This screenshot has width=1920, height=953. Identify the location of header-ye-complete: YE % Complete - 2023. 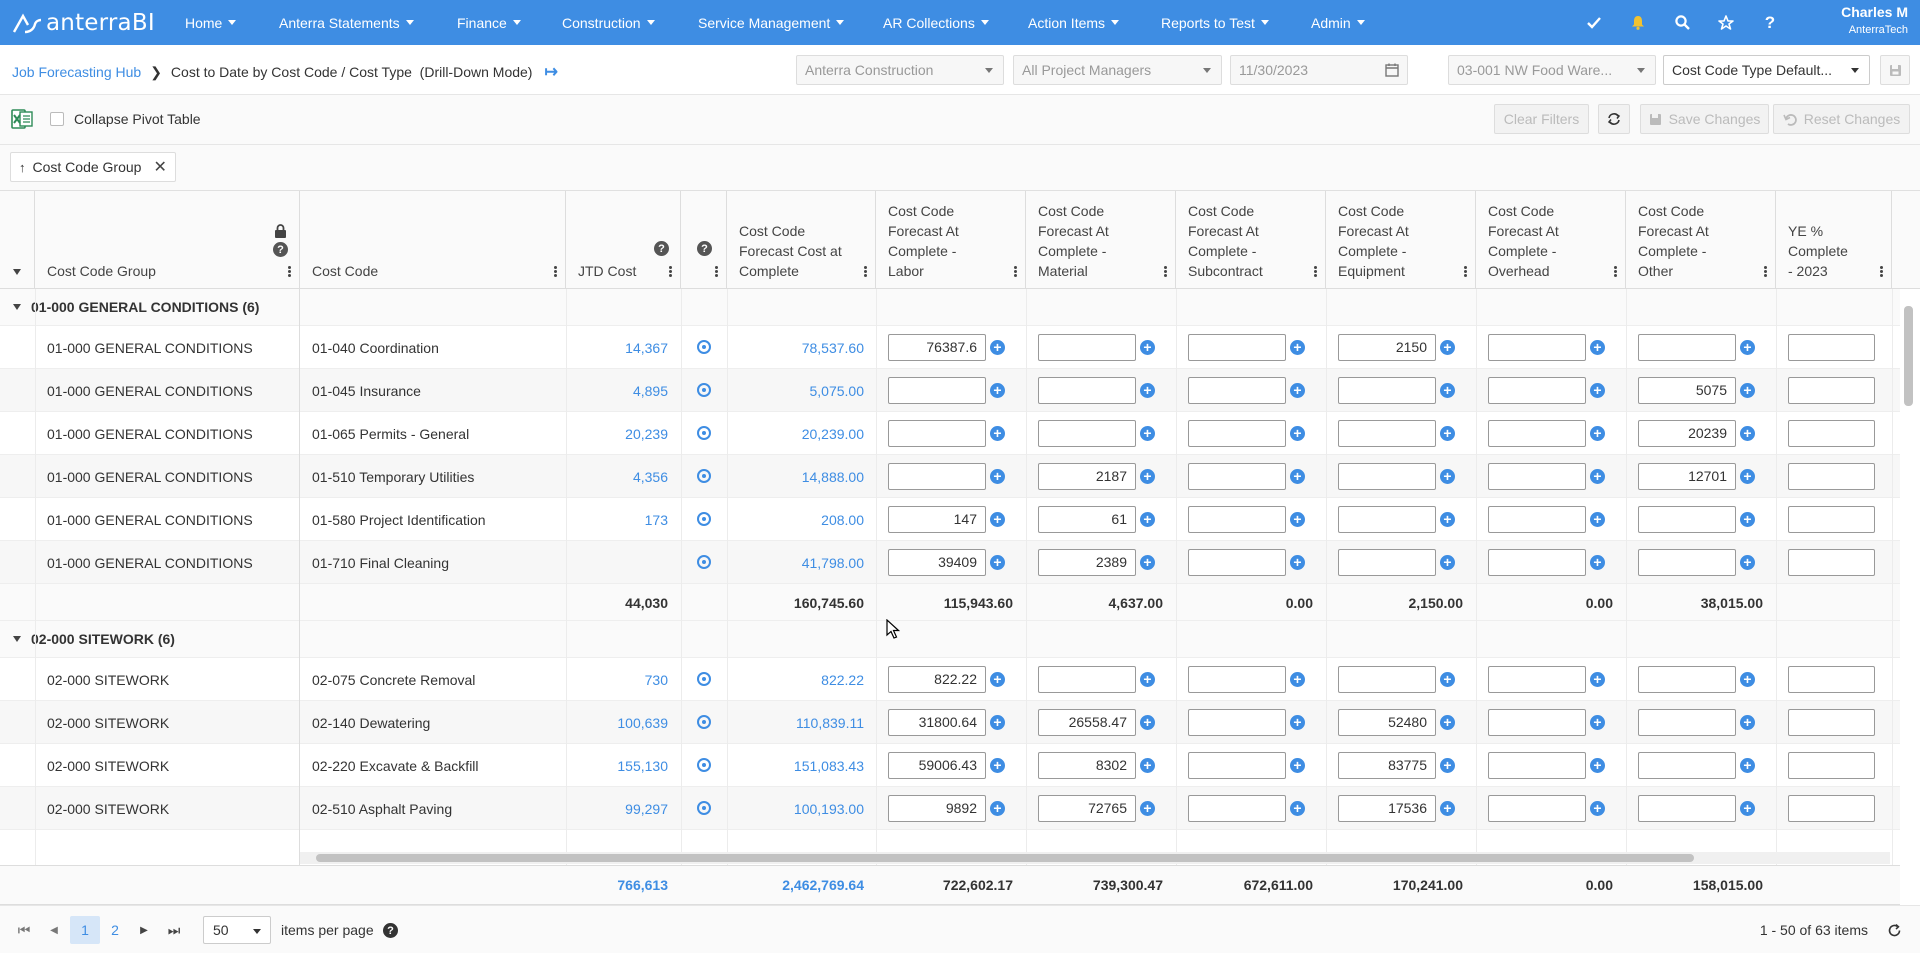
(1834, 240).